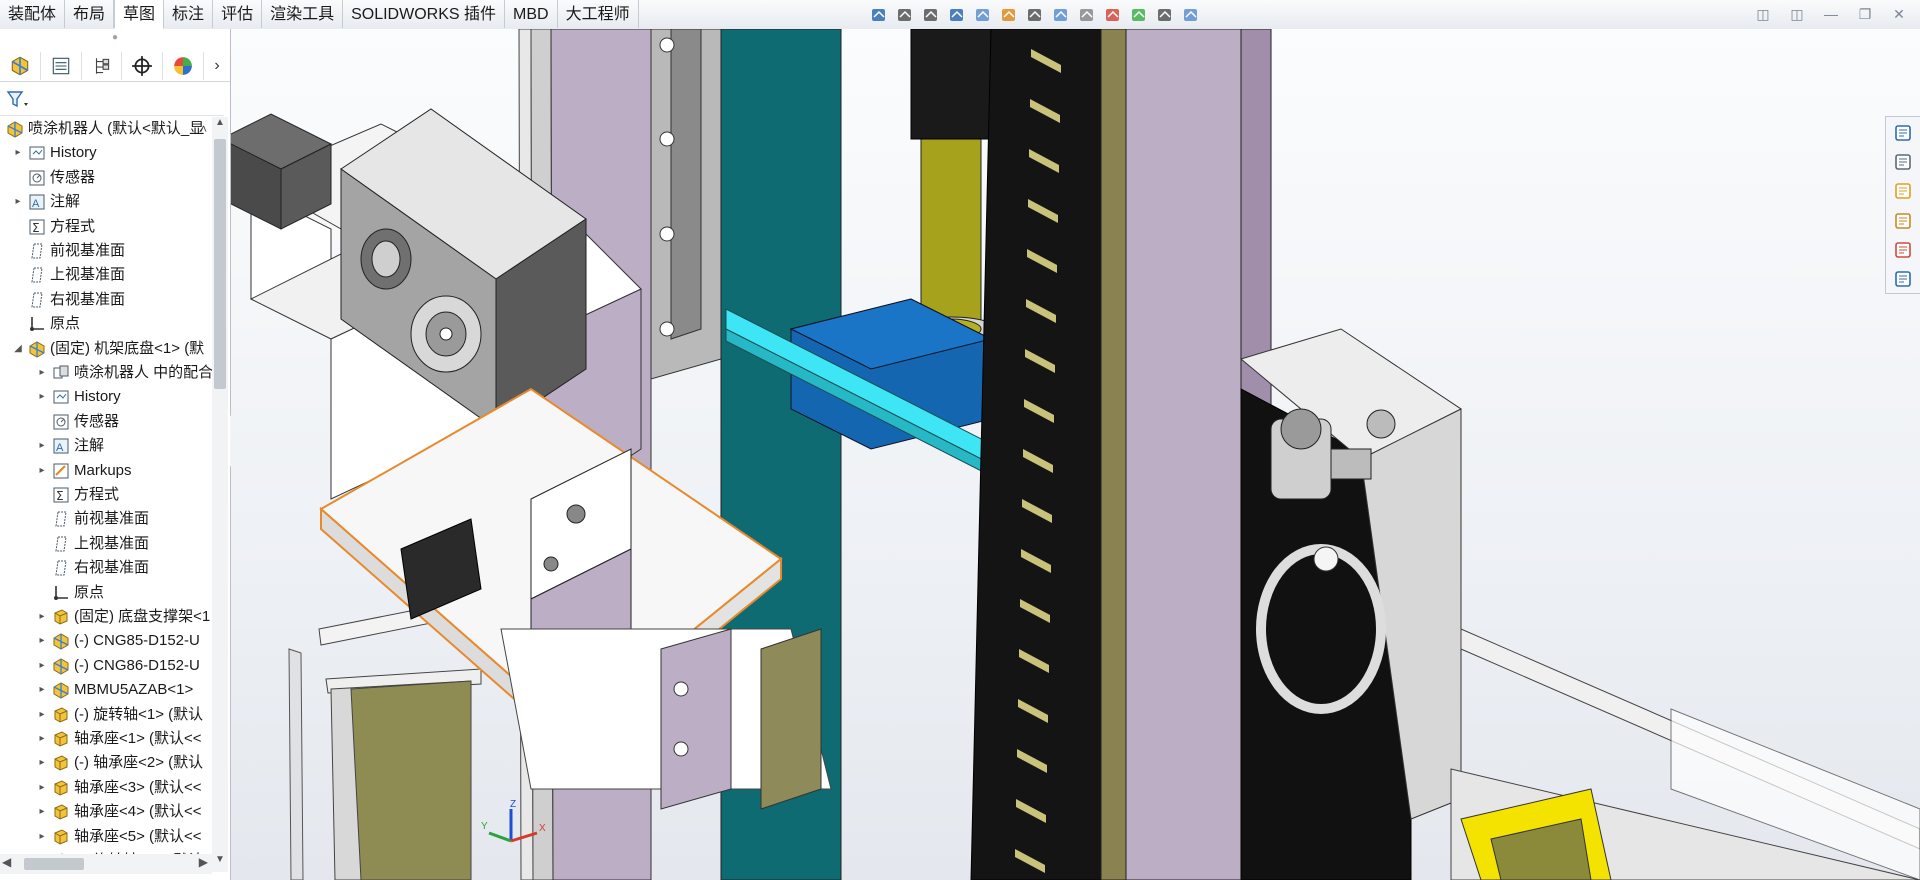 The image size is (1920, 880). What do you see at coordinates (139, 14) in the screenshot?
I see `command-tab: 草图` at bounding box center [139, 14].